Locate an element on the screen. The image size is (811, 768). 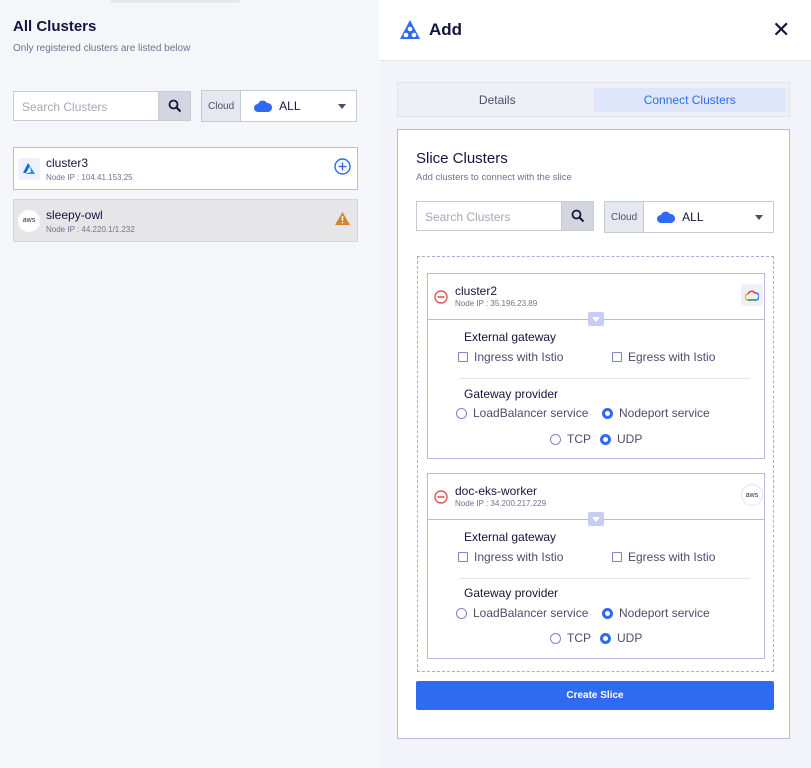
tab-details: Details is located at coordinates (497, 100).